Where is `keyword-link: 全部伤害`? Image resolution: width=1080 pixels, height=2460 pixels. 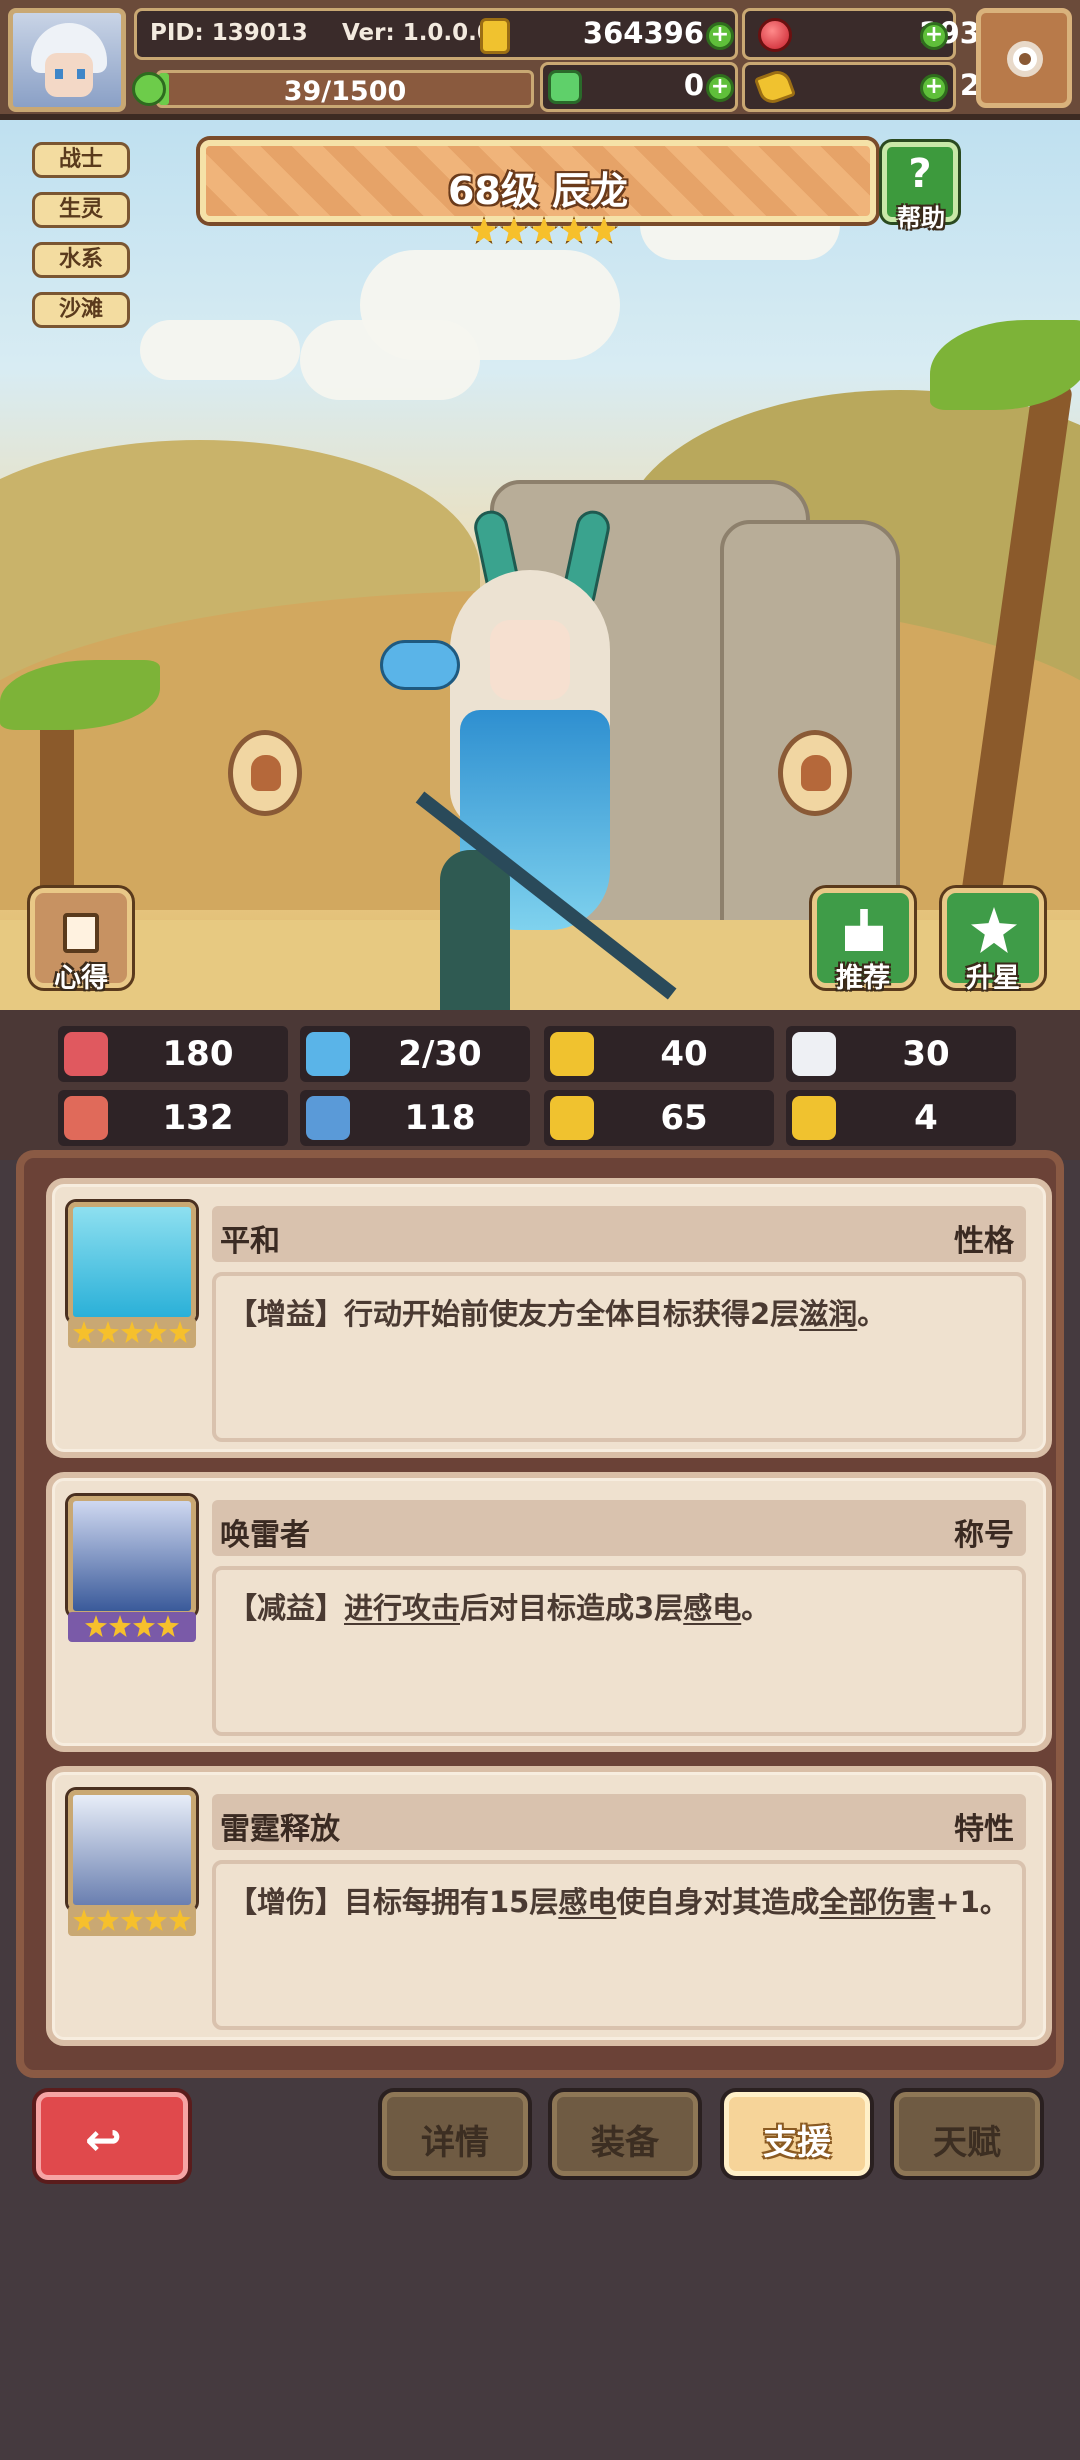 keyword-link: 全部伤害 is located at coordinates (877, 1902).